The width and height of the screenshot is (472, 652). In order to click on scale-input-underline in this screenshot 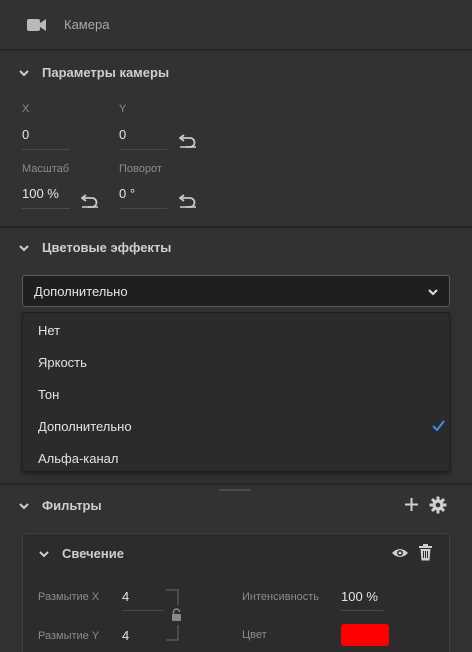, I will do `click(46, 208)`.